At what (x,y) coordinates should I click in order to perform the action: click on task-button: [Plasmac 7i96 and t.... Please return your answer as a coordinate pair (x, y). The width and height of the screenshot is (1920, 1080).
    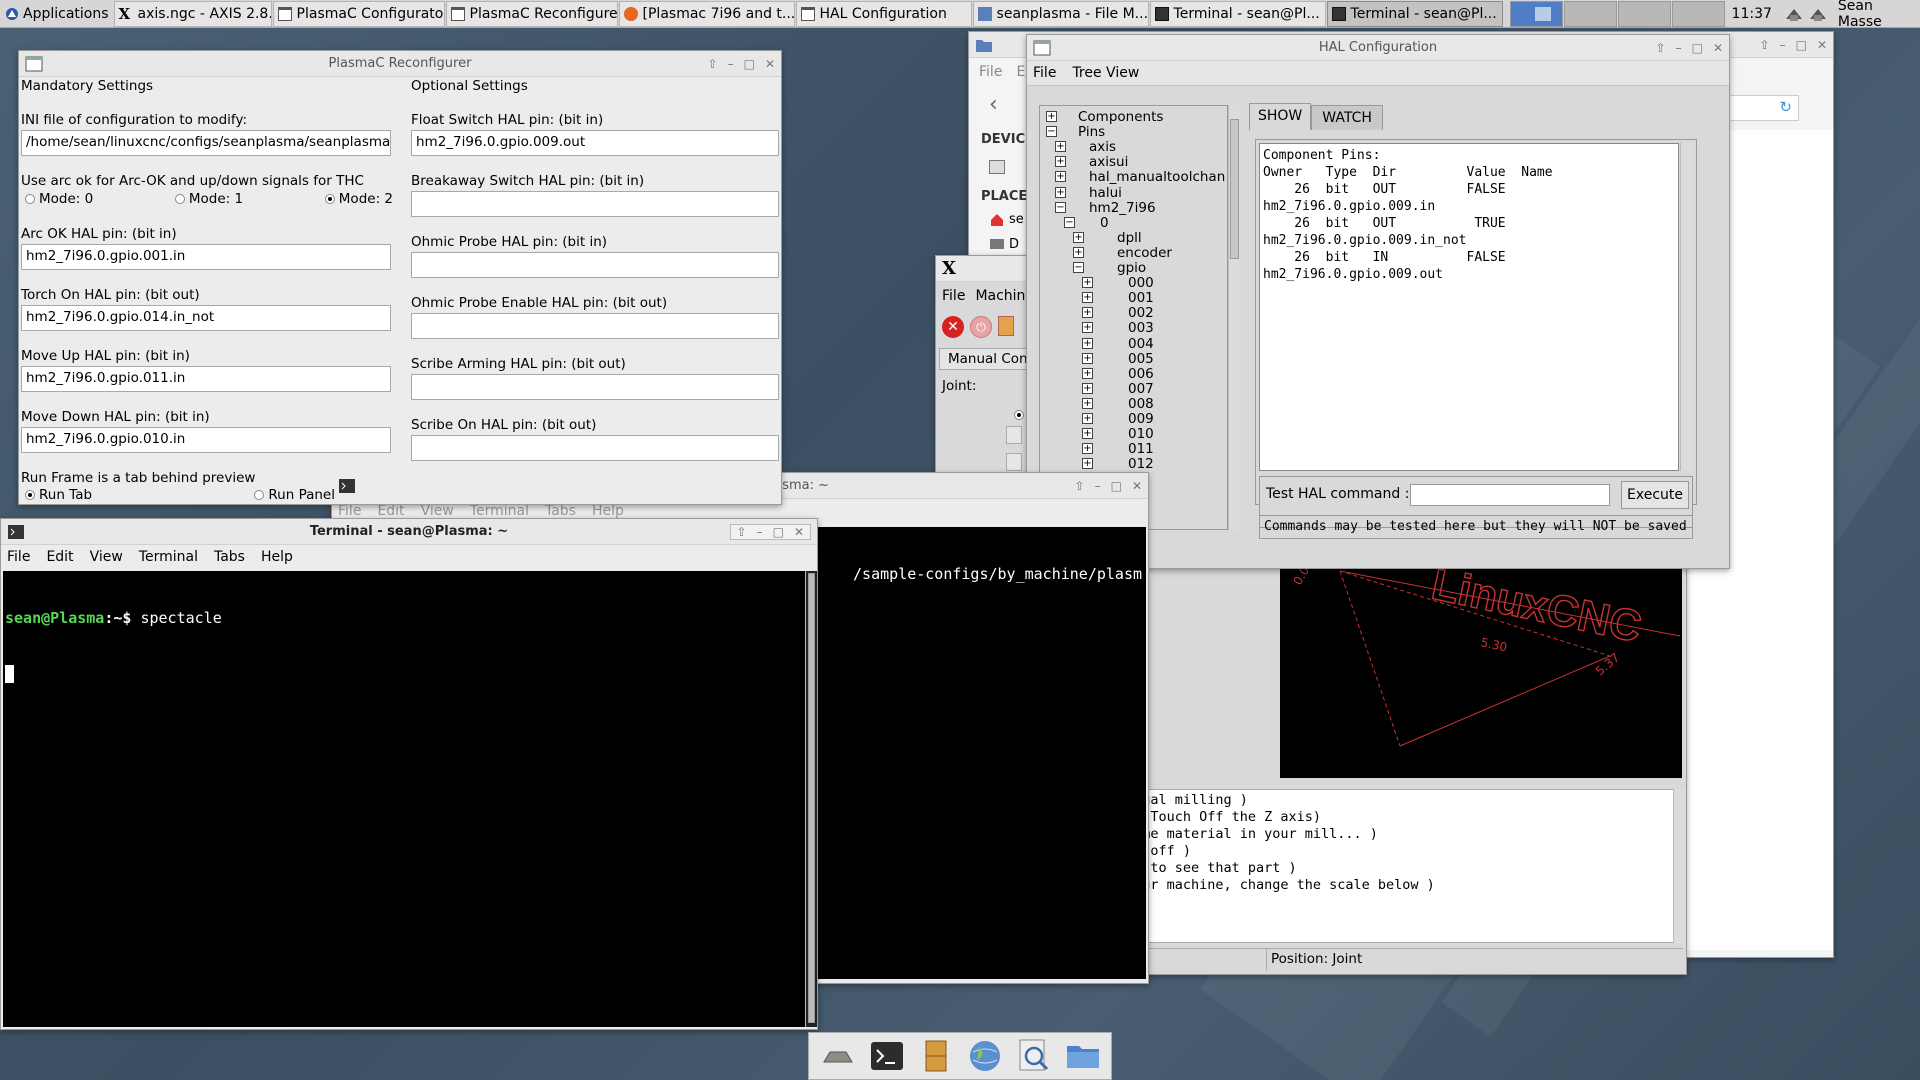
    Looking at the image, I should click on (706, 13).